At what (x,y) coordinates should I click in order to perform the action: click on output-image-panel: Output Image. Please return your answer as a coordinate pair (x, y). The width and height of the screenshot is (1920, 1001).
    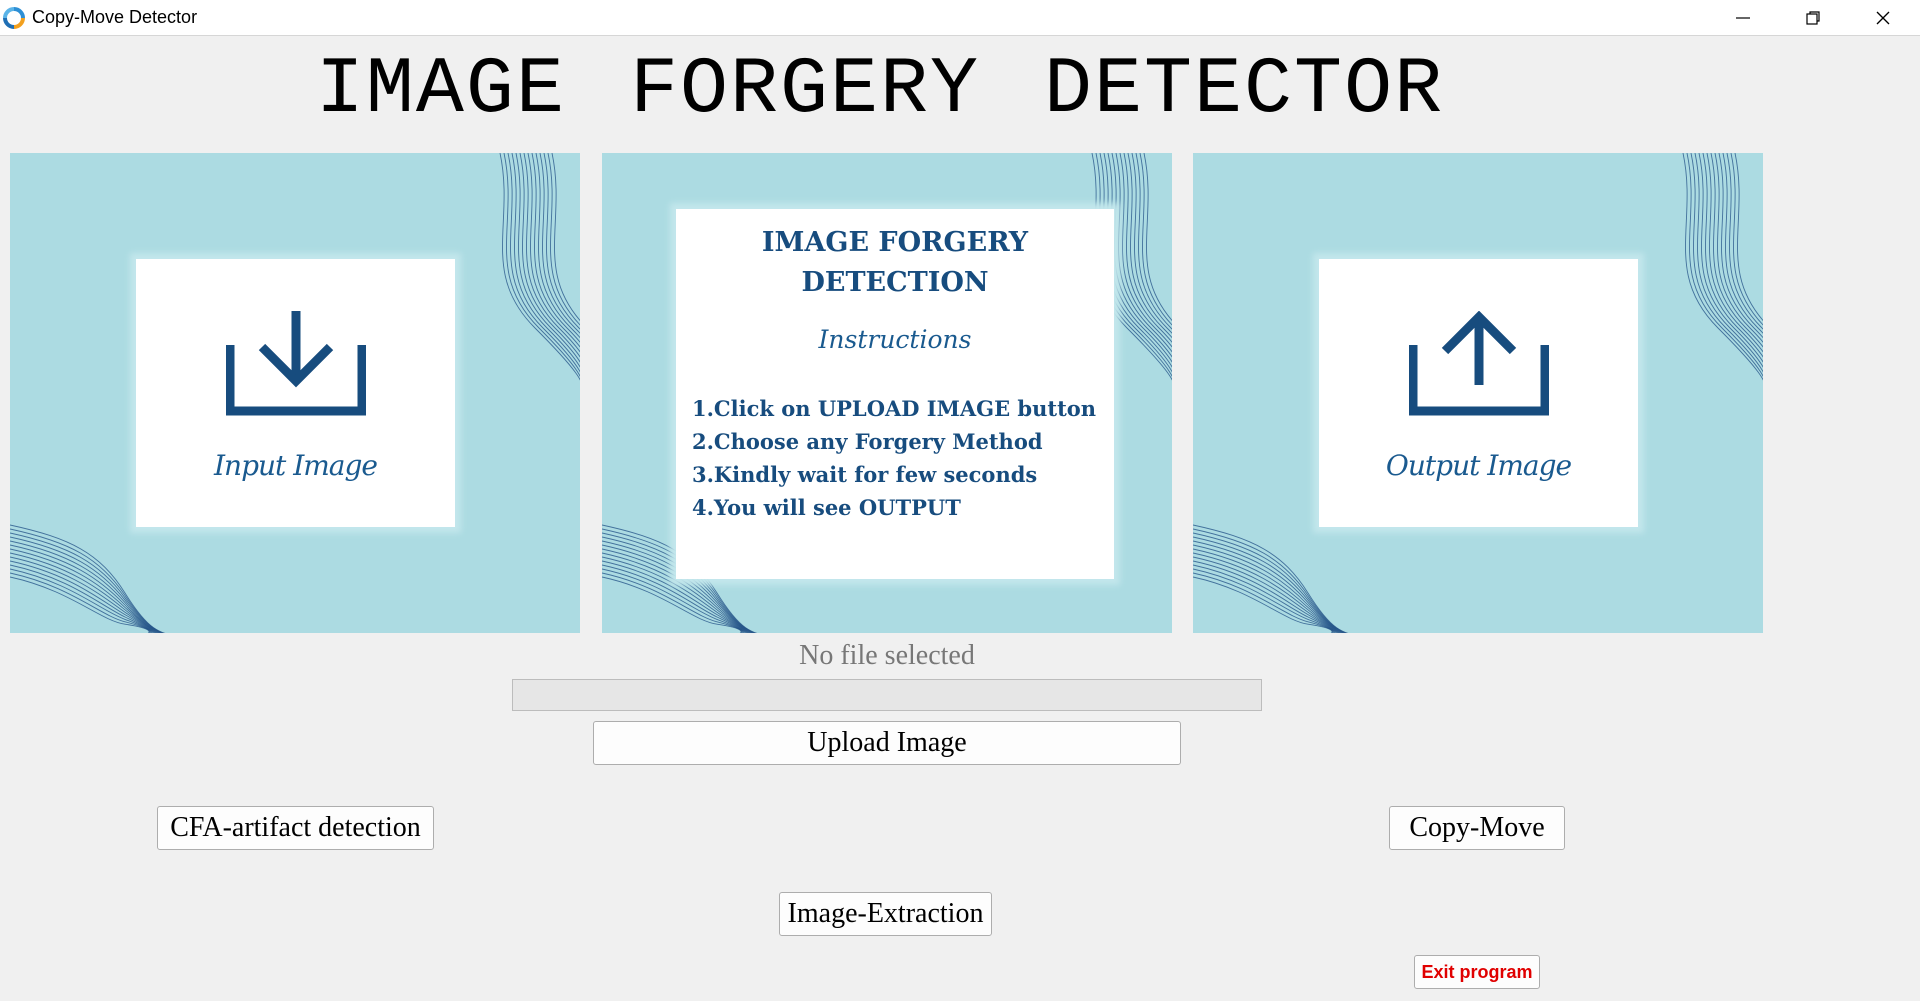
    Looking at the image, I should click on (1478, 393).